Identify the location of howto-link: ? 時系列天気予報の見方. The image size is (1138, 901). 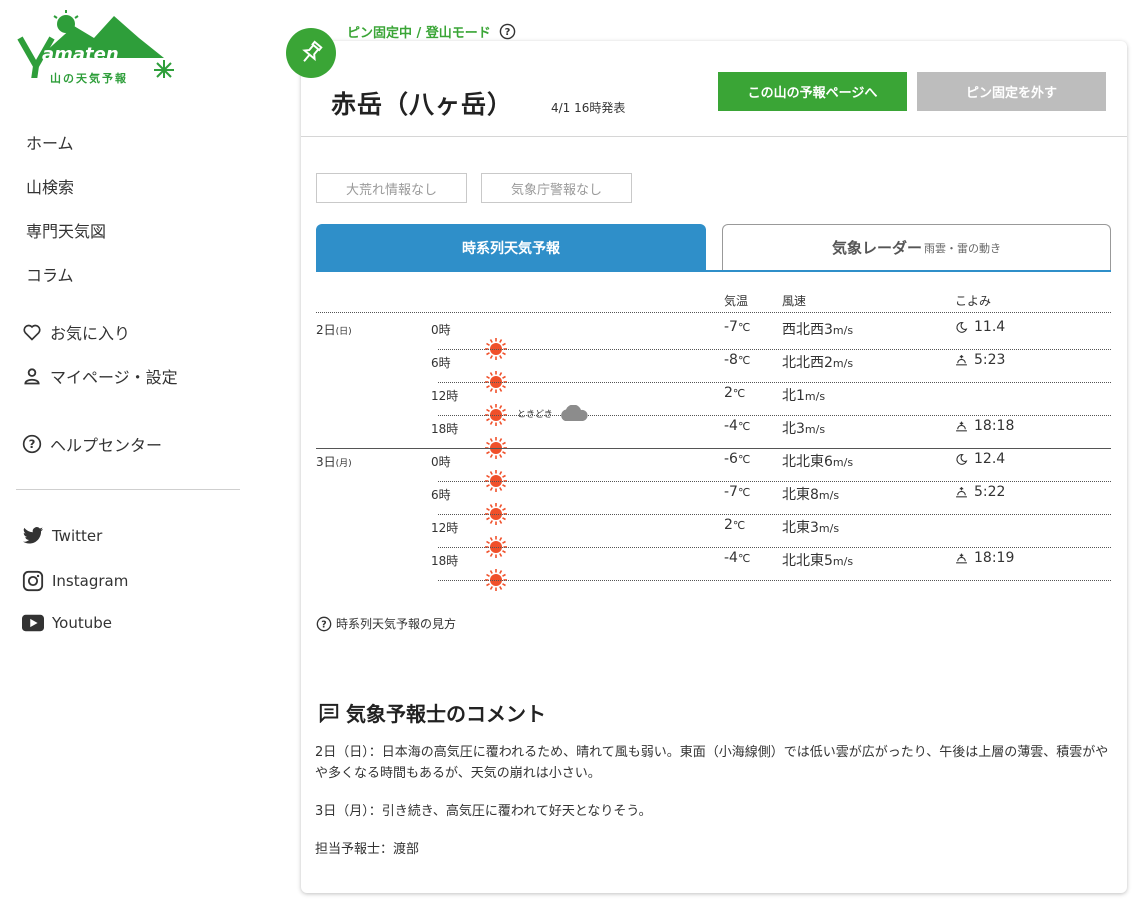
(386, 623).